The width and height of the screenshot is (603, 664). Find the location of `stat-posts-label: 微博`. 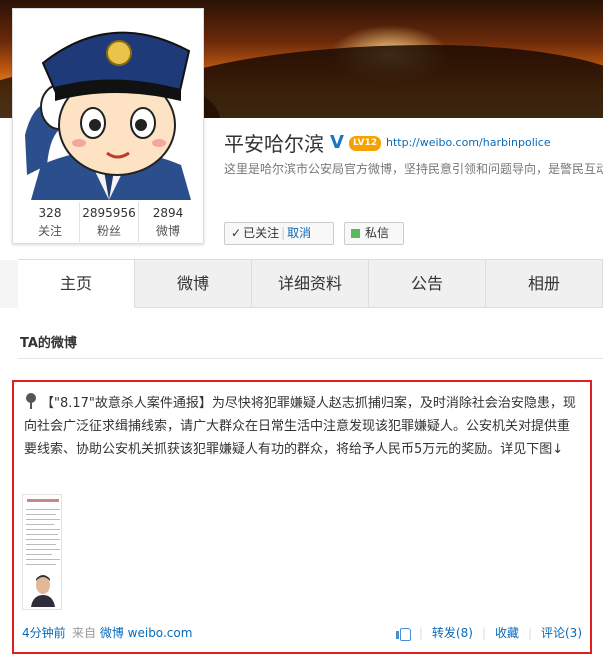

stat-posts-label: 微博 is located at coordinates (167, 231).